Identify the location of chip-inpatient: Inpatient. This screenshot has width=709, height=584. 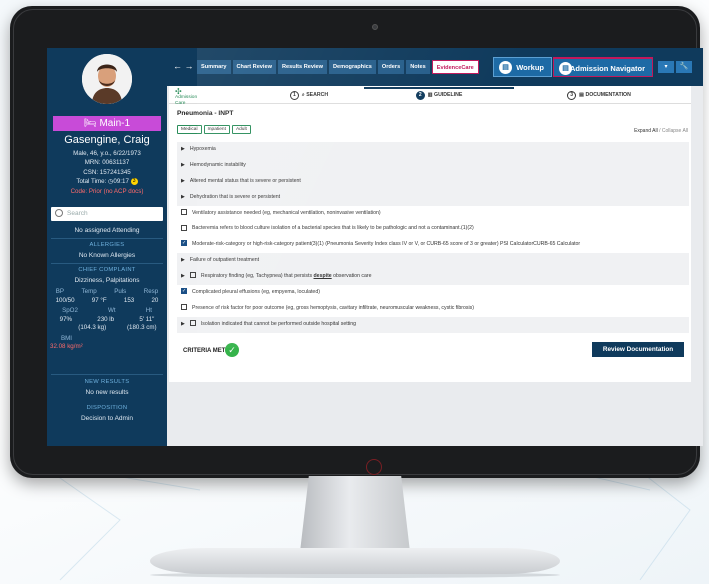
(216, 129).